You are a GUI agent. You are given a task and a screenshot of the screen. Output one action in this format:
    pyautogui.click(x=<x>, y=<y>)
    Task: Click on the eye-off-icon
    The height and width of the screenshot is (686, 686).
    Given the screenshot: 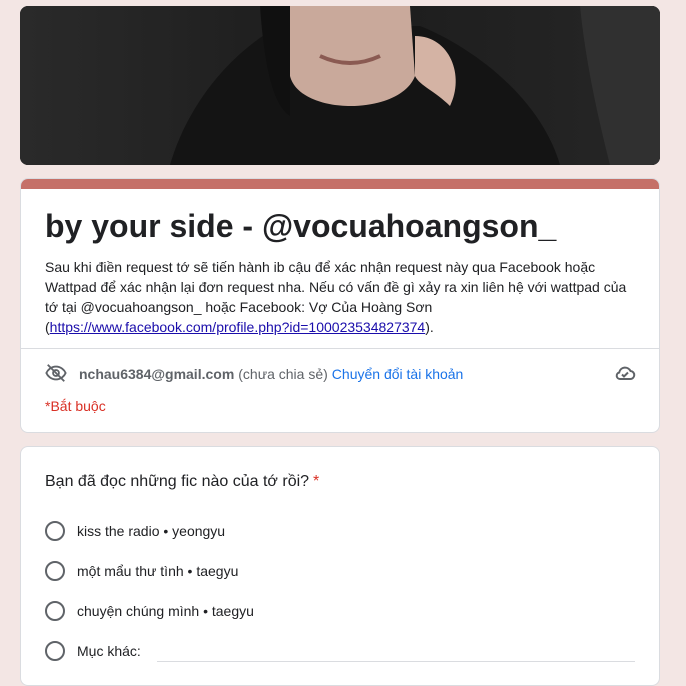 What is the action you would take?
    pyautogui.click(x=56, y=374)
    